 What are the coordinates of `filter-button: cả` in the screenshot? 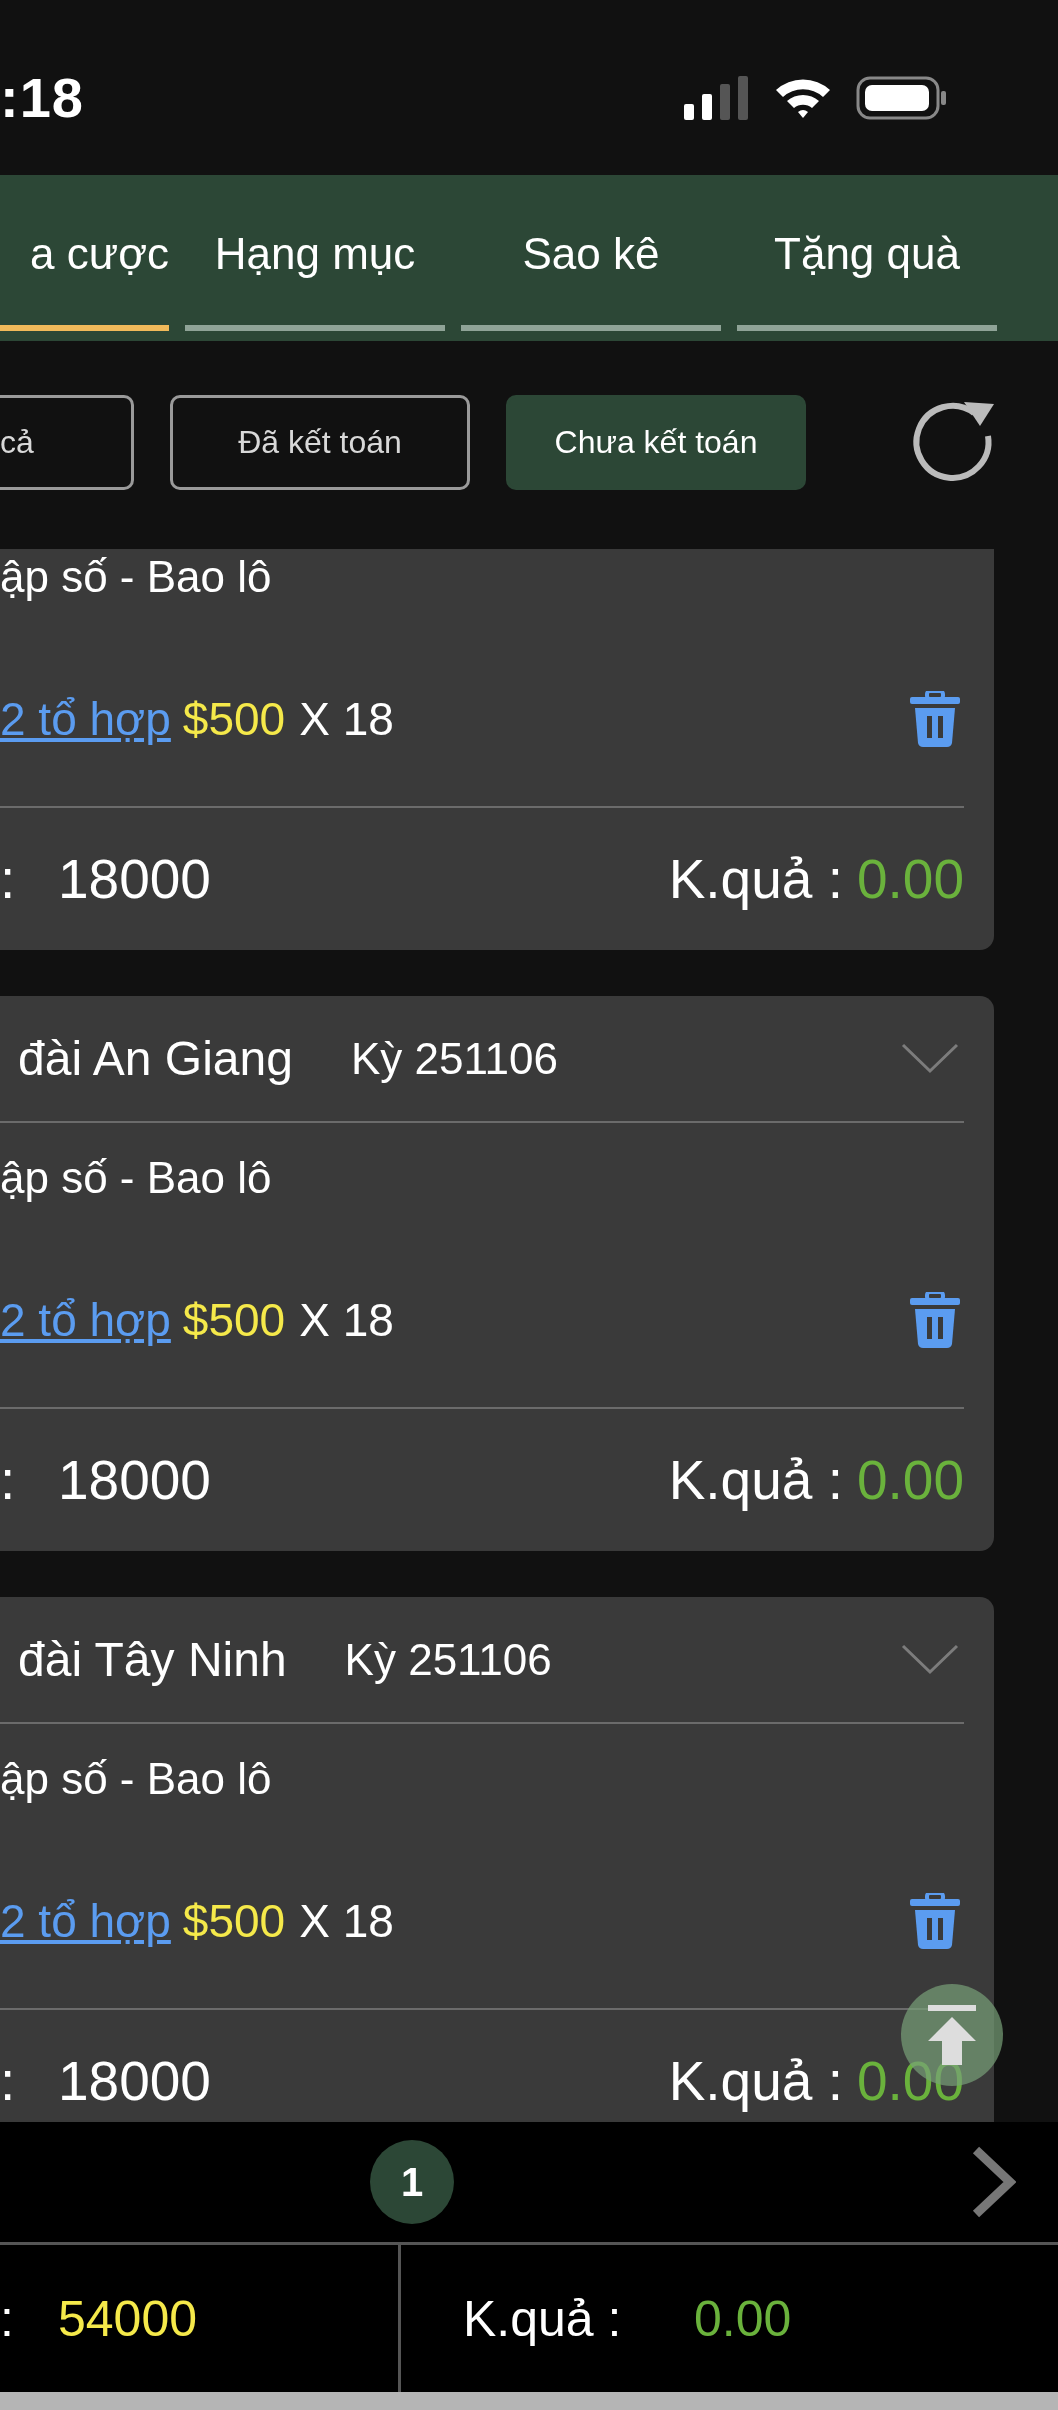 It's located at (67, 442).